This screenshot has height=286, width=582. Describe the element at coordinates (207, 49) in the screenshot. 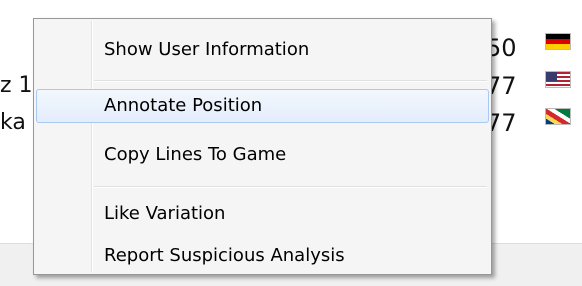

I see `menu-item-label: Show User Information` at that location.